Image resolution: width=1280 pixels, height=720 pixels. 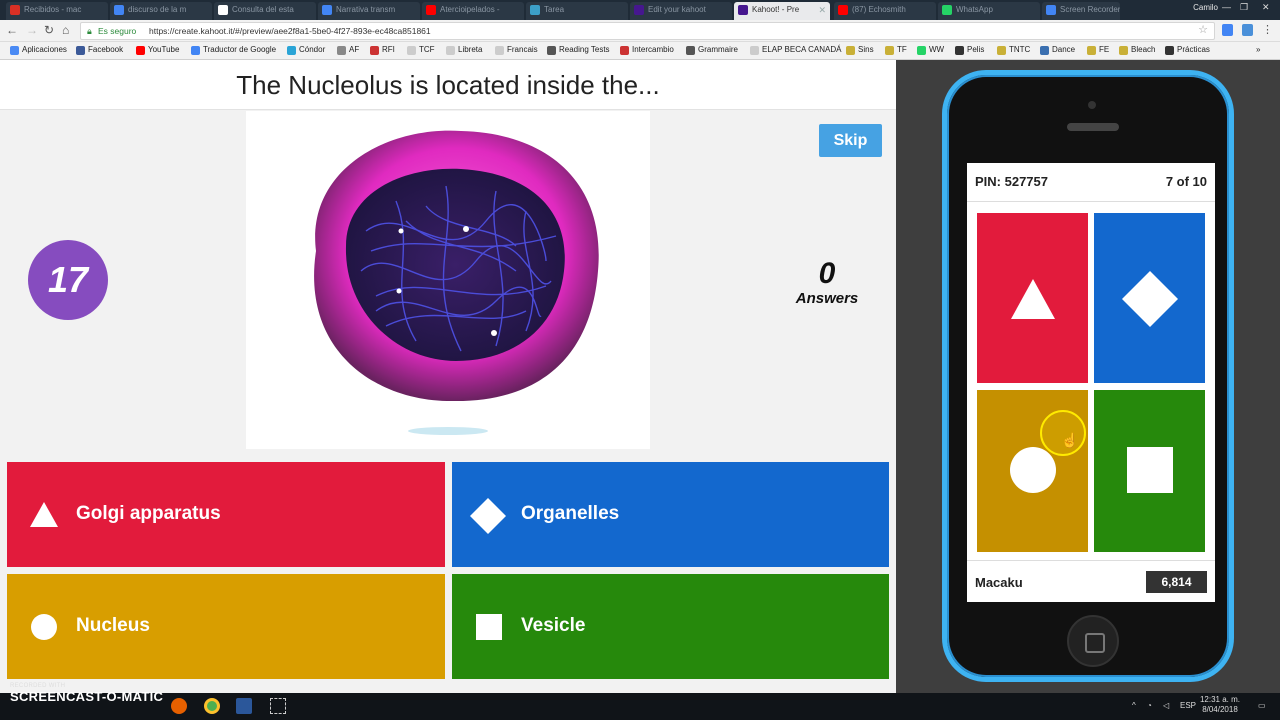 I want to click on phone-answer-diamond, so click(x=1149, y=298).